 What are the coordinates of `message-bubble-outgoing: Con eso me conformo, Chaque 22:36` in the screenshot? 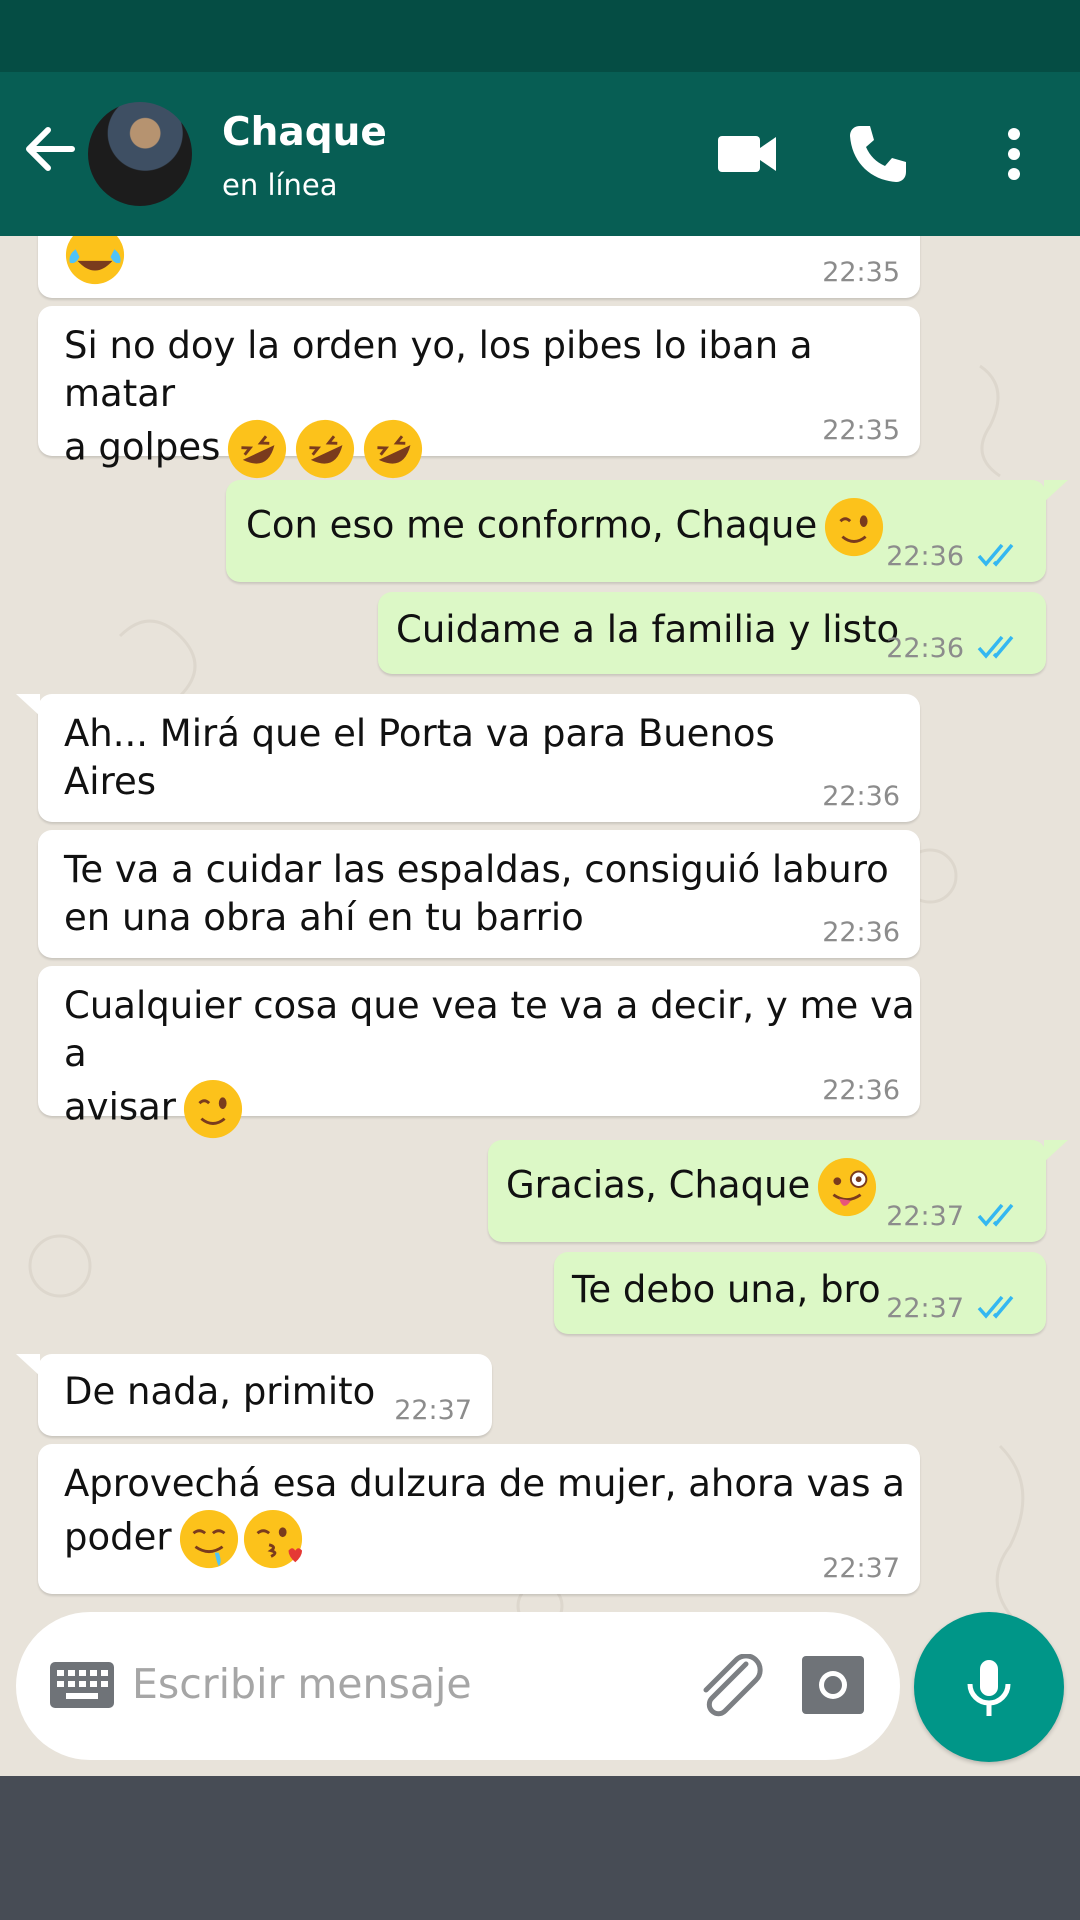 It's located at (647, 531).